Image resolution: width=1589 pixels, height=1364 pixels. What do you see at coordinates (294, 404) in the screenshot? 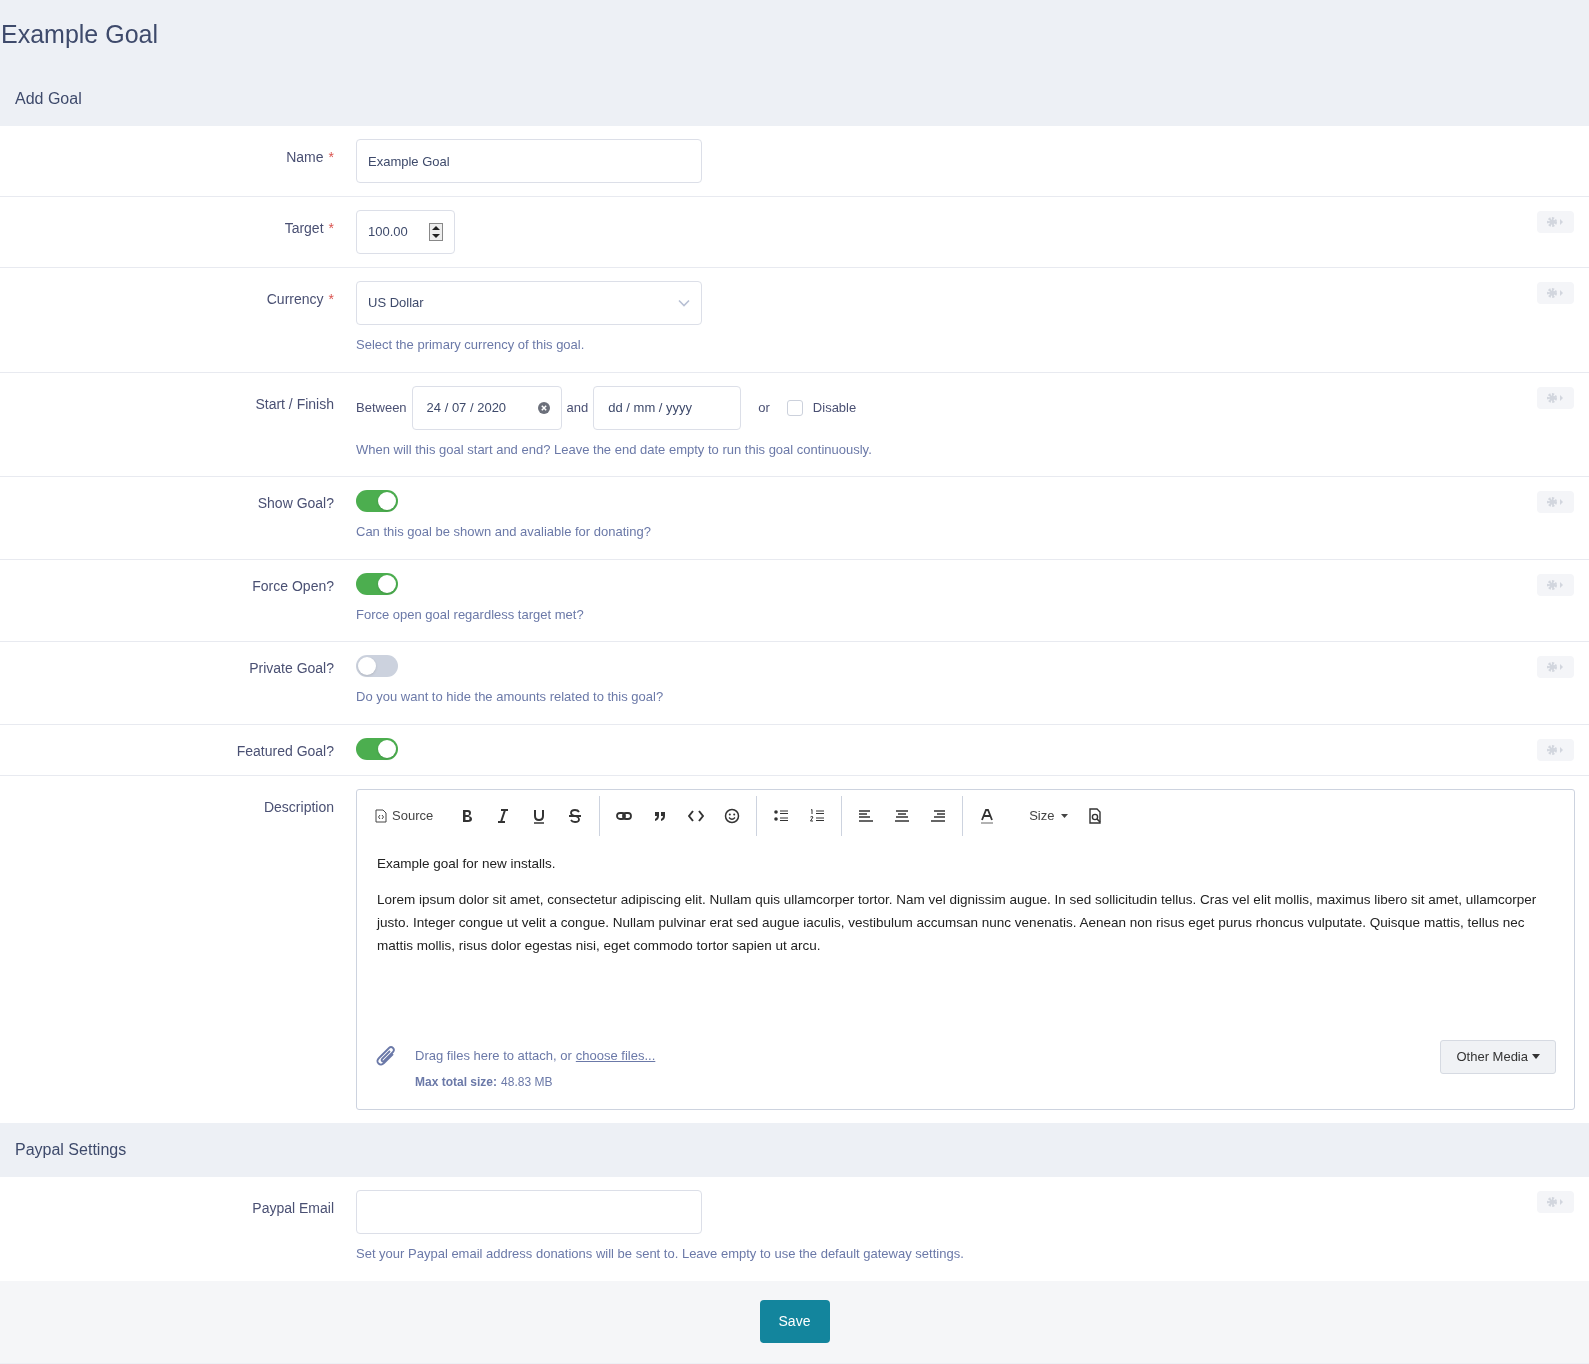
I see `field-label: Start / Finish` at bounding box center [294, 404].